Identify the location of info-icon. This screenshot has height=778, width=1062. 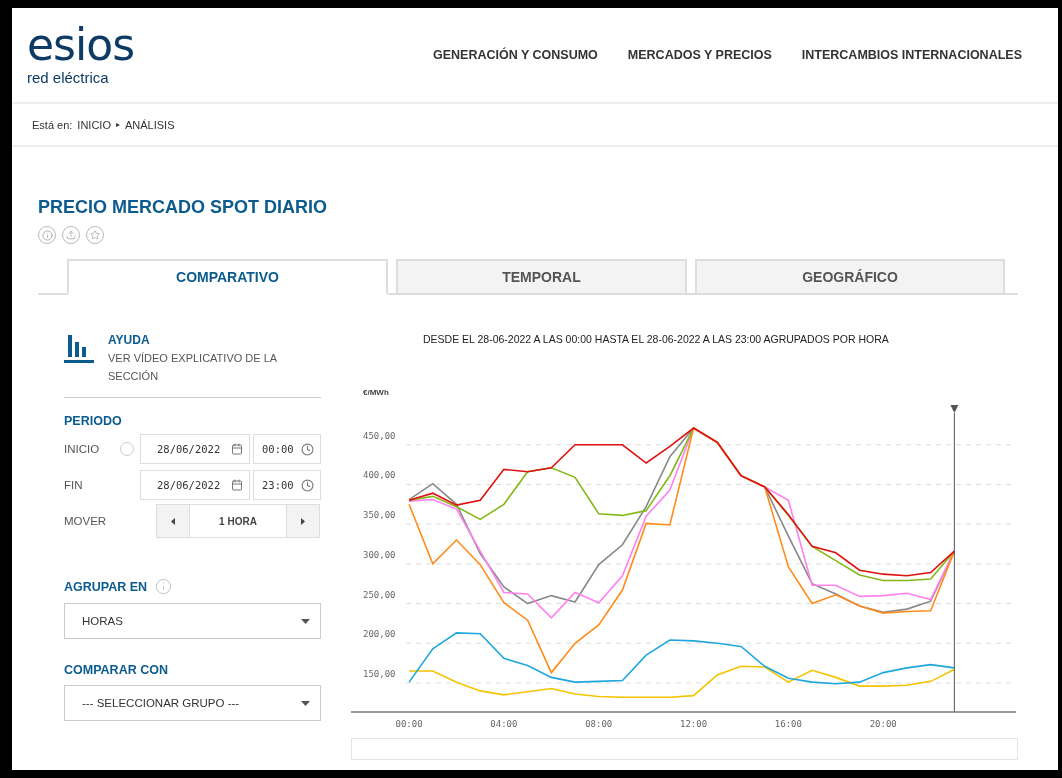
(164, 586).